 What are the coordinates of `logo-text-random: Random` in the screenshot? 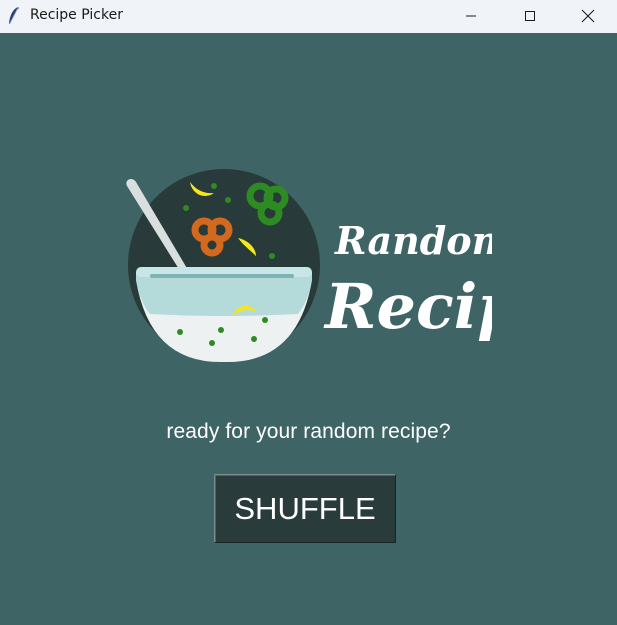 It's located at (413, 240).